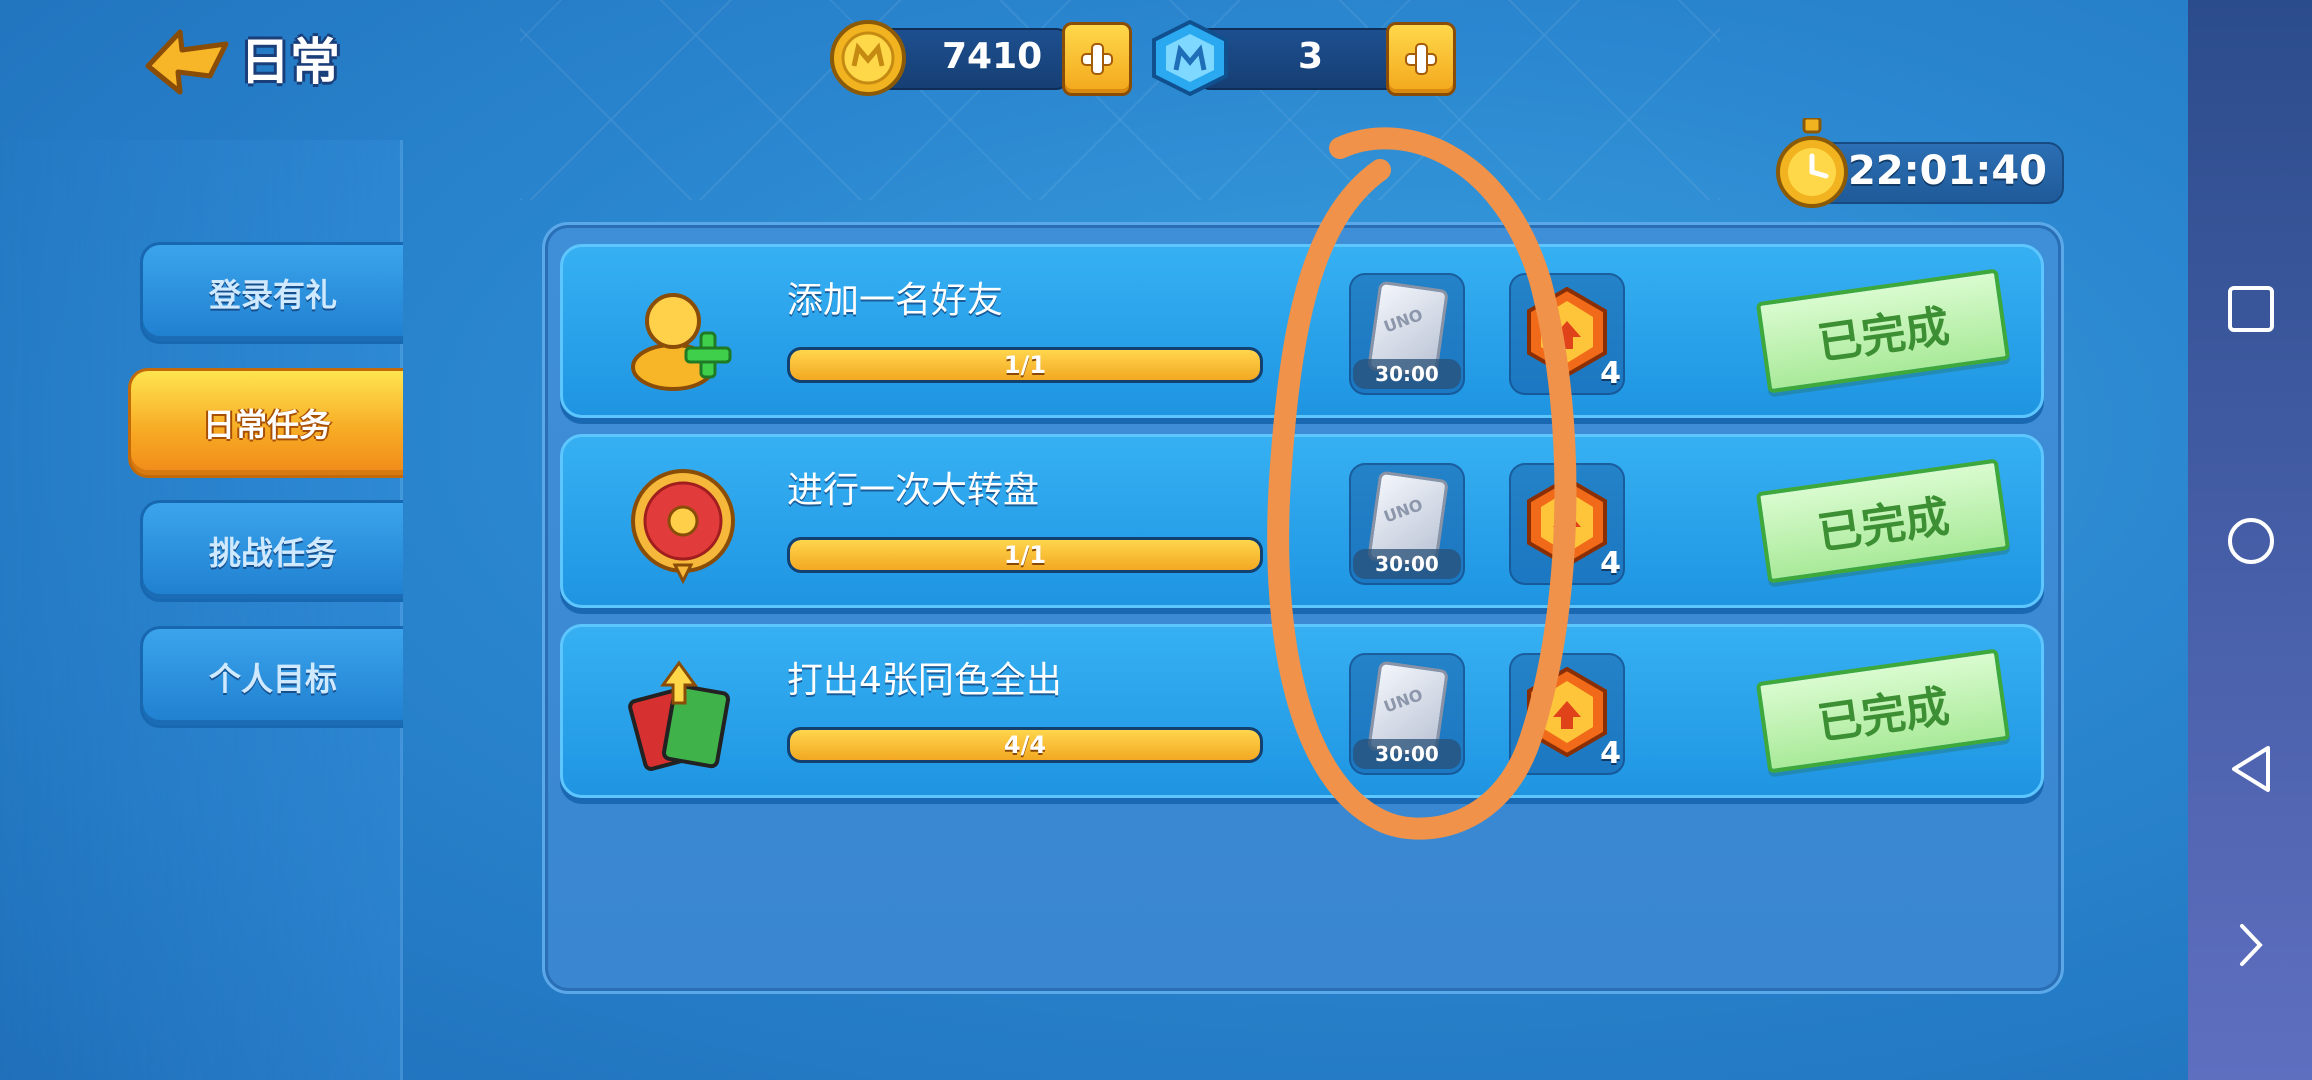  I want to click on system-nav-bar, so click(2250, 540).